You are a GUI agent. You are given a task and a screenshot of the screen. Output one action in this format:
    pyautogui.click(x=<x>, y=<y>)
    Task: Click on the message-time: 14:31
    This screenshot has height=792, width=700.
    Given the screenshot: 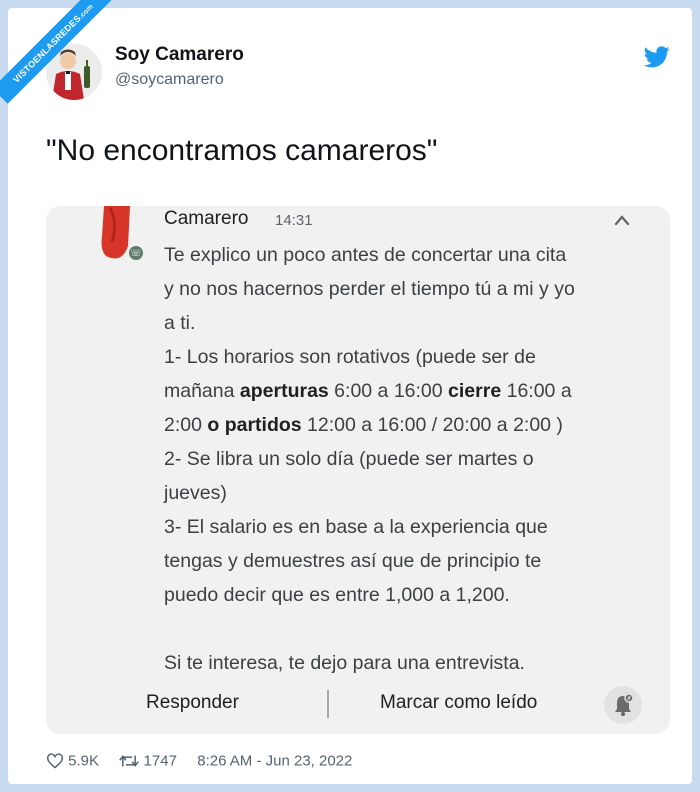 What is the action you would take?
    pyautogui.click(x=294, y=220)
    